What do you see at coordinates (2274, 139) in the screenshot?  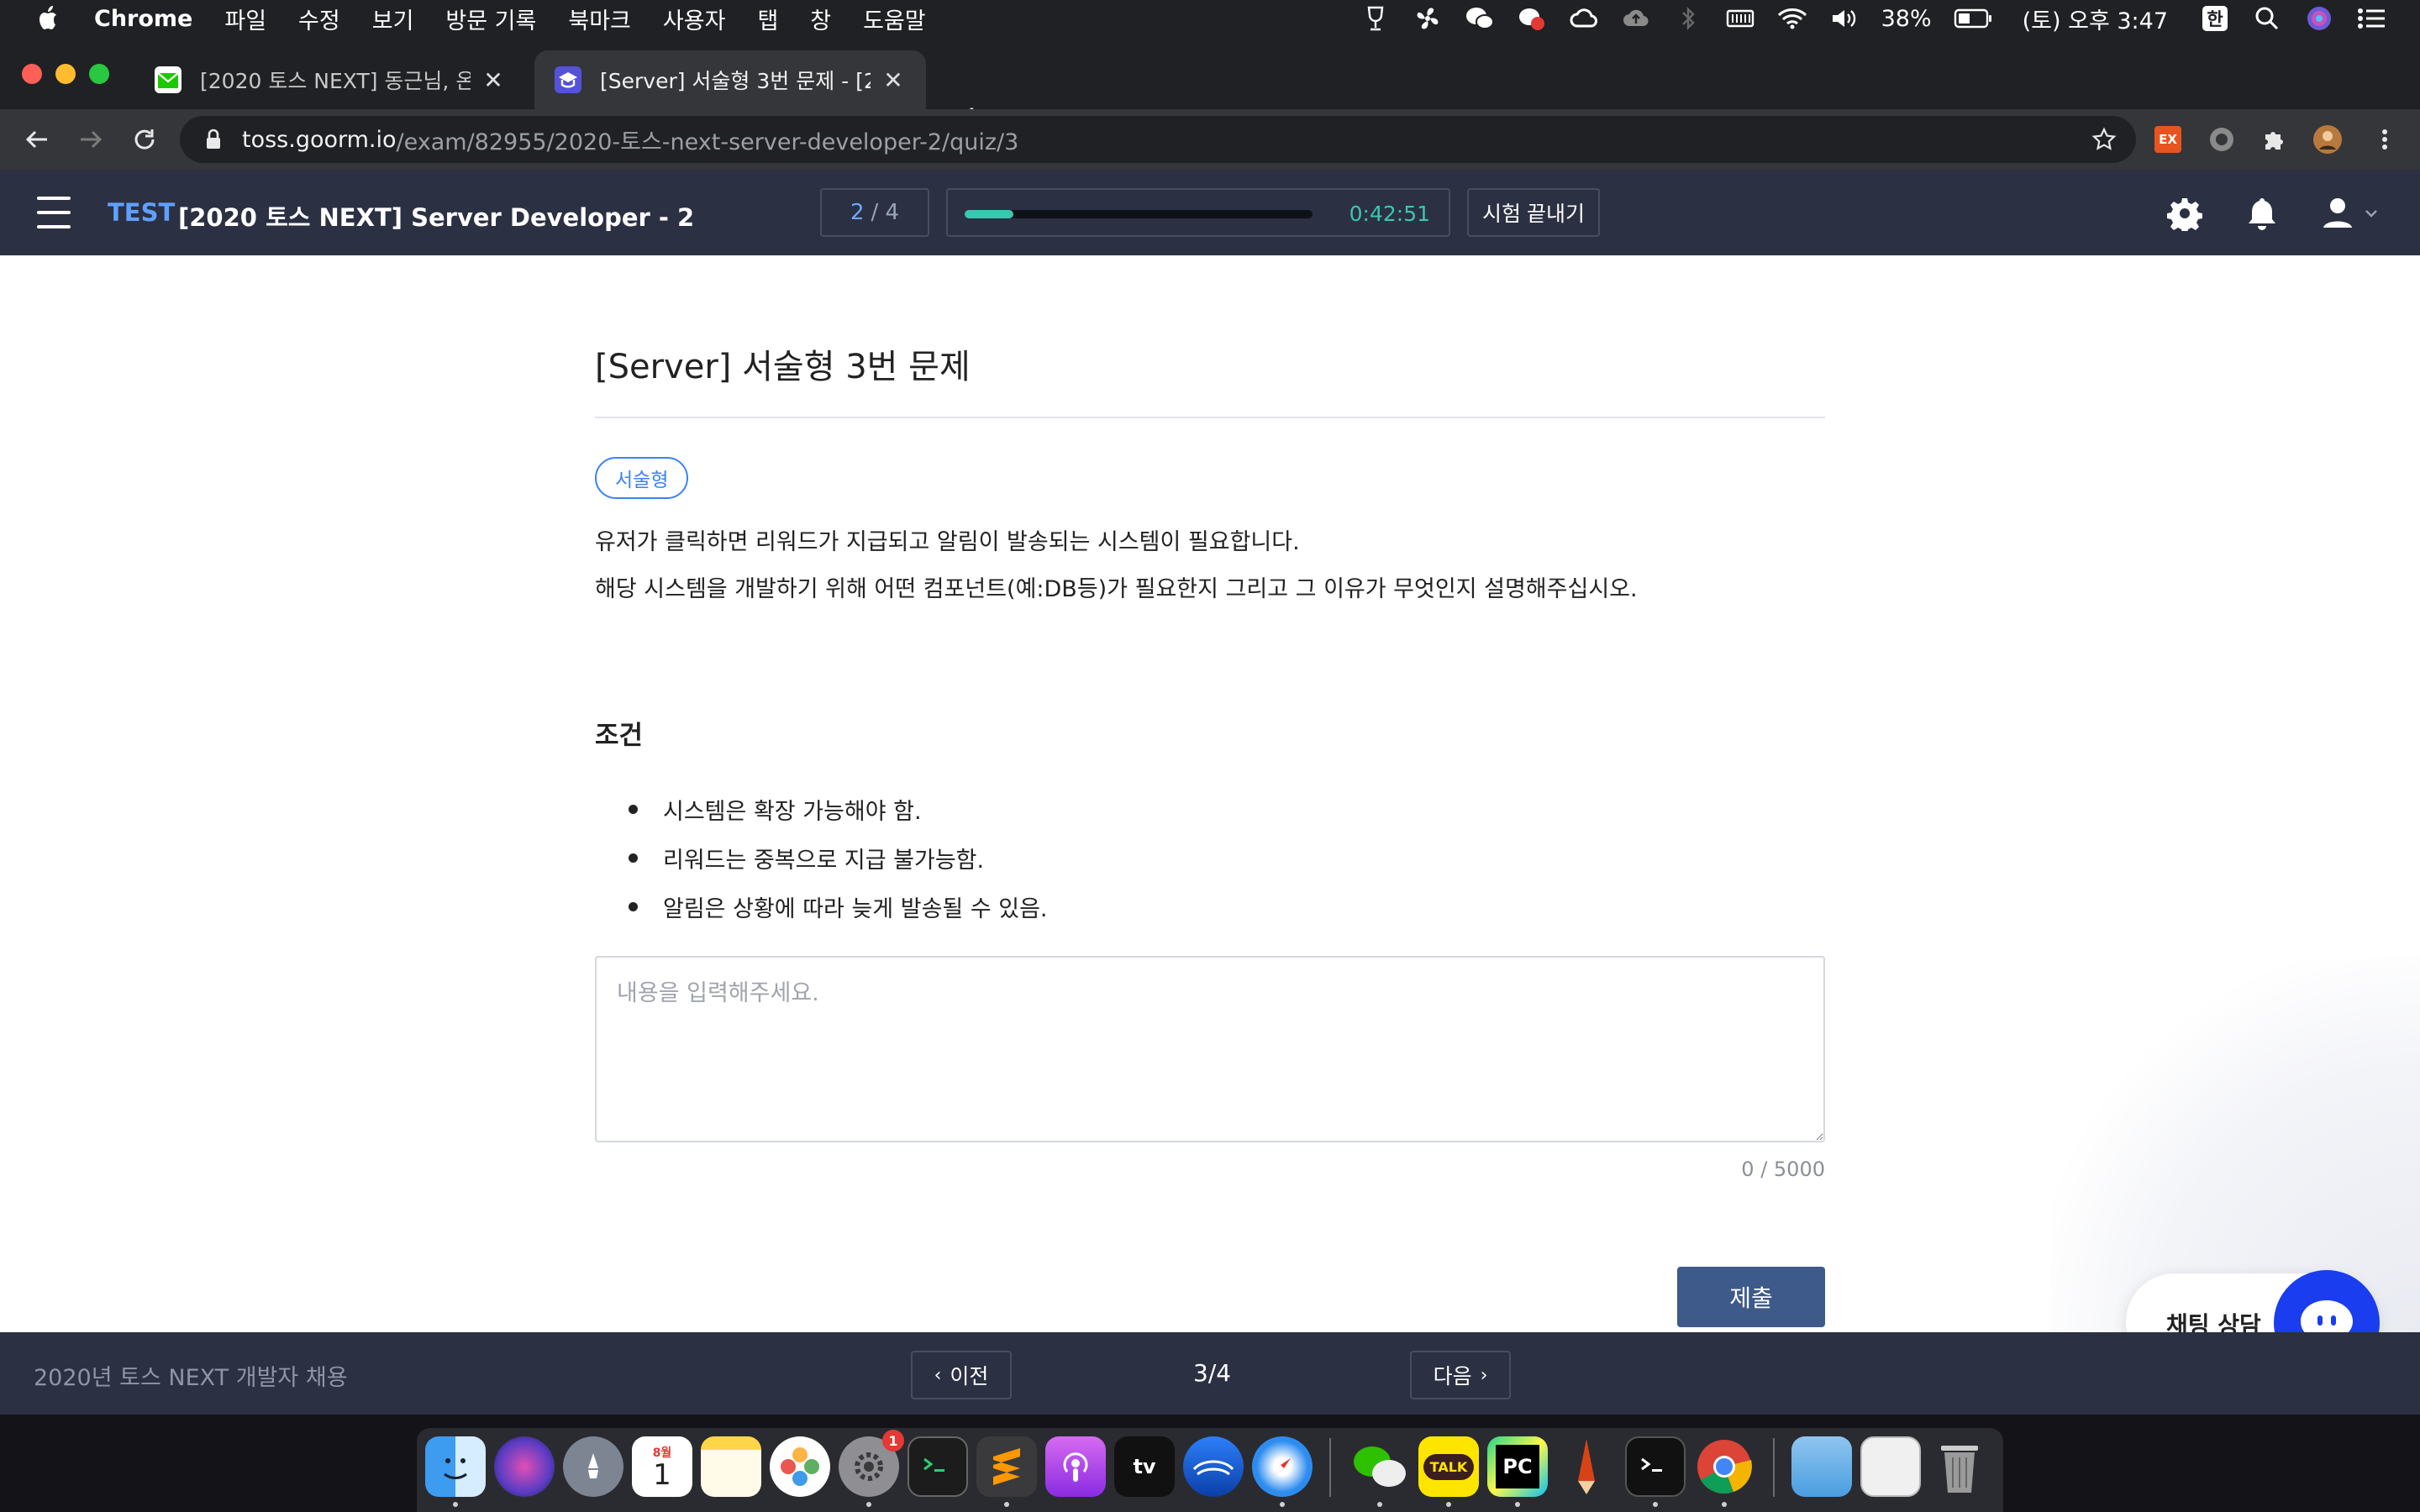 I see `extensions-puzzle-icon` at bounding box center [2274, 139].